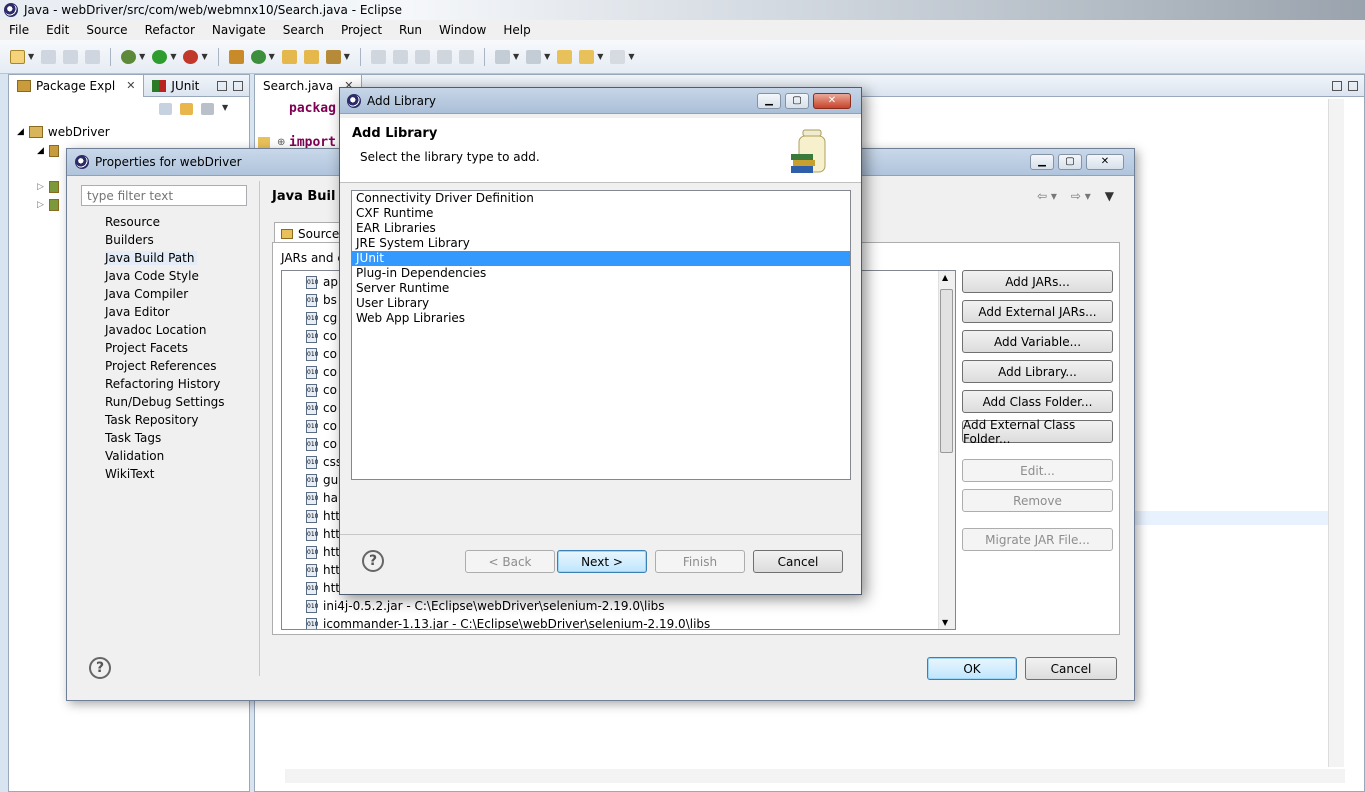 The width and height of the screenshot is (1365, 792). What do you see at coordinates (1109, 196) in the screenshot?
I see `view-menu-icon: ▼` at bounding box center [1109, 196].